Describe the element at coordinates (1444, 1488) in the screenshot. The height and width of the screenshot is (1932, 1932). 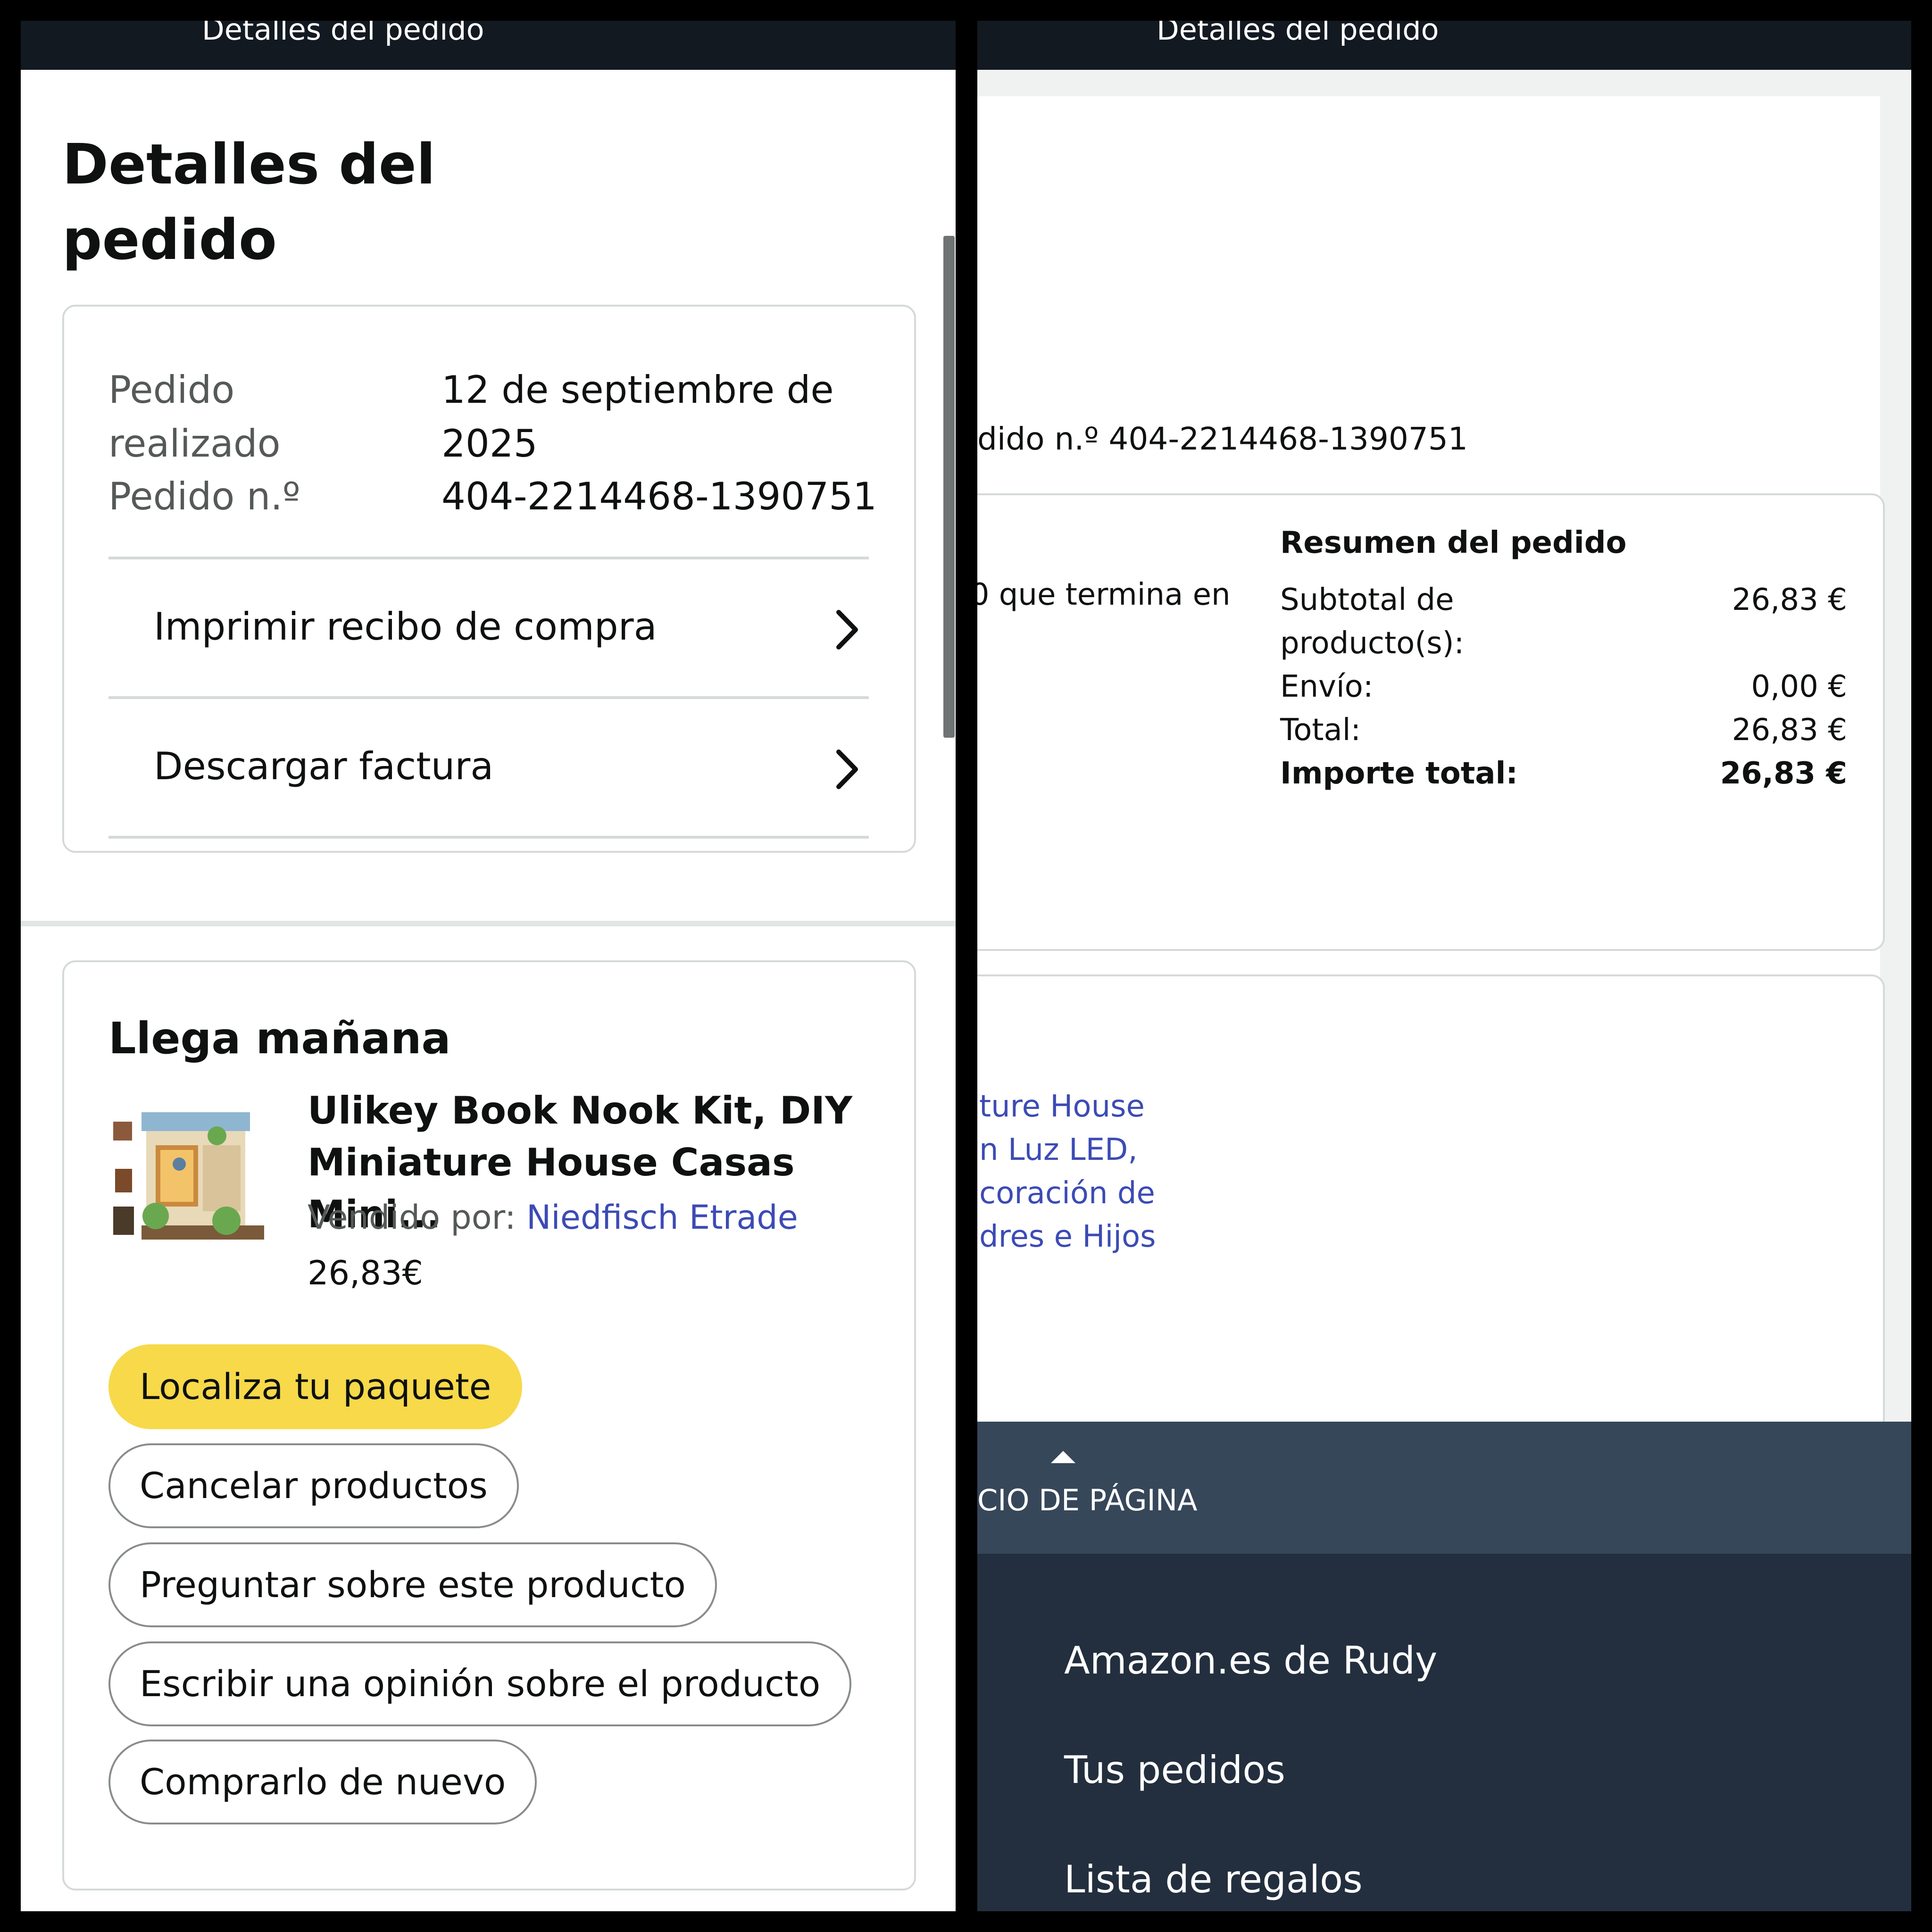
I see `back-to-top-button: CIO DE PÁGINA` at that location.